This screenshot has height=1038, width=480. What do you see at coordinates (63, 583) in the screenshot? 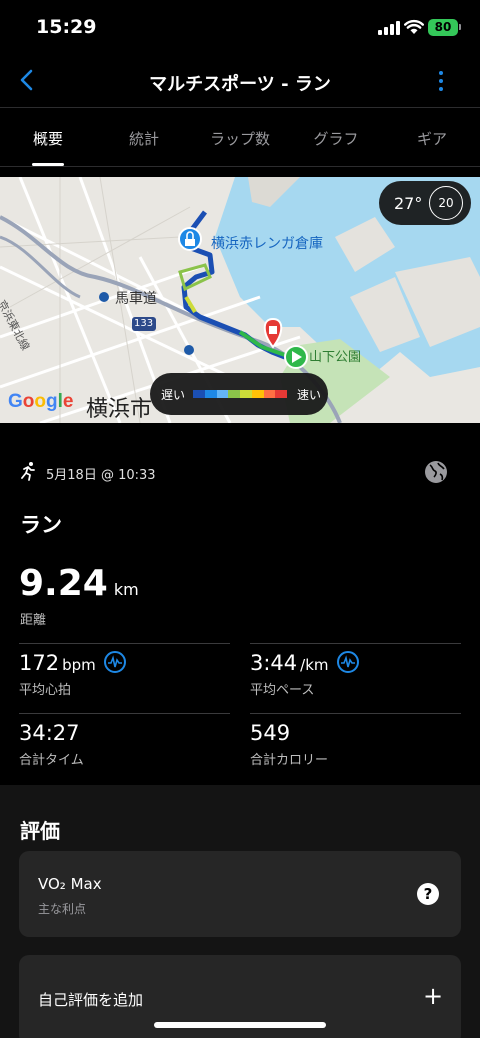
I see `distance-number: 9.24` at bounding box center [63, 583].